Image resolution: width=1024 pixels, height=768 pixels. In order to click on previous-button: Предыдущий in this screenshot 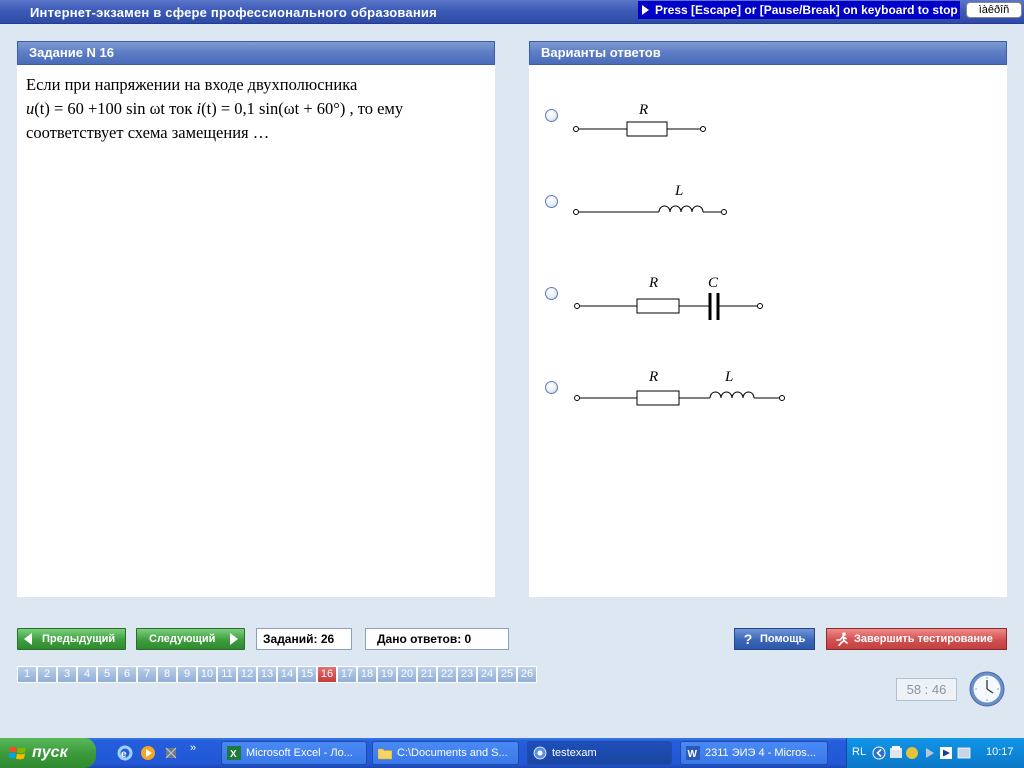, I will do `click(71, 639)`.